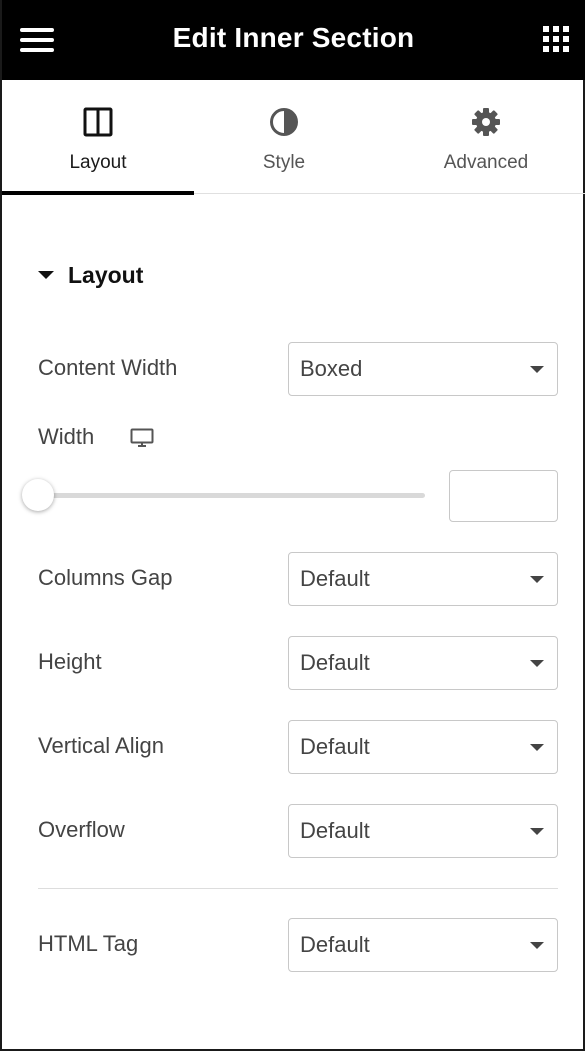 This screenshot has height=1051, width=585. What do you see at coordinates (98, 193) in the screenshot?
I see `active-tab-indicator` at bounding box center [98, 193].